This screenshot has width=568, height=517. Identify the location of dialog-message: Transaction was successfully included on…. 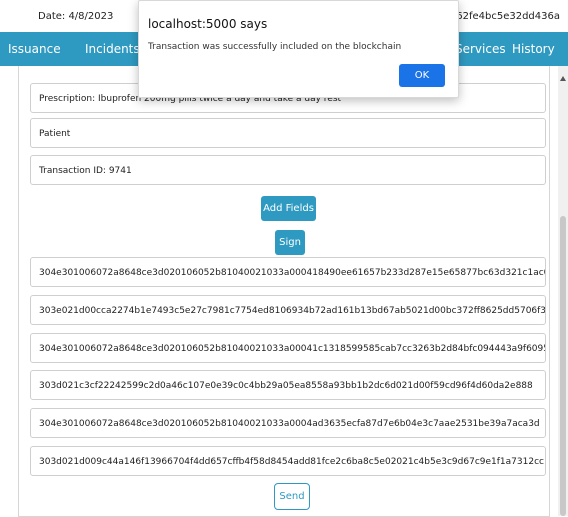
(275, 47).